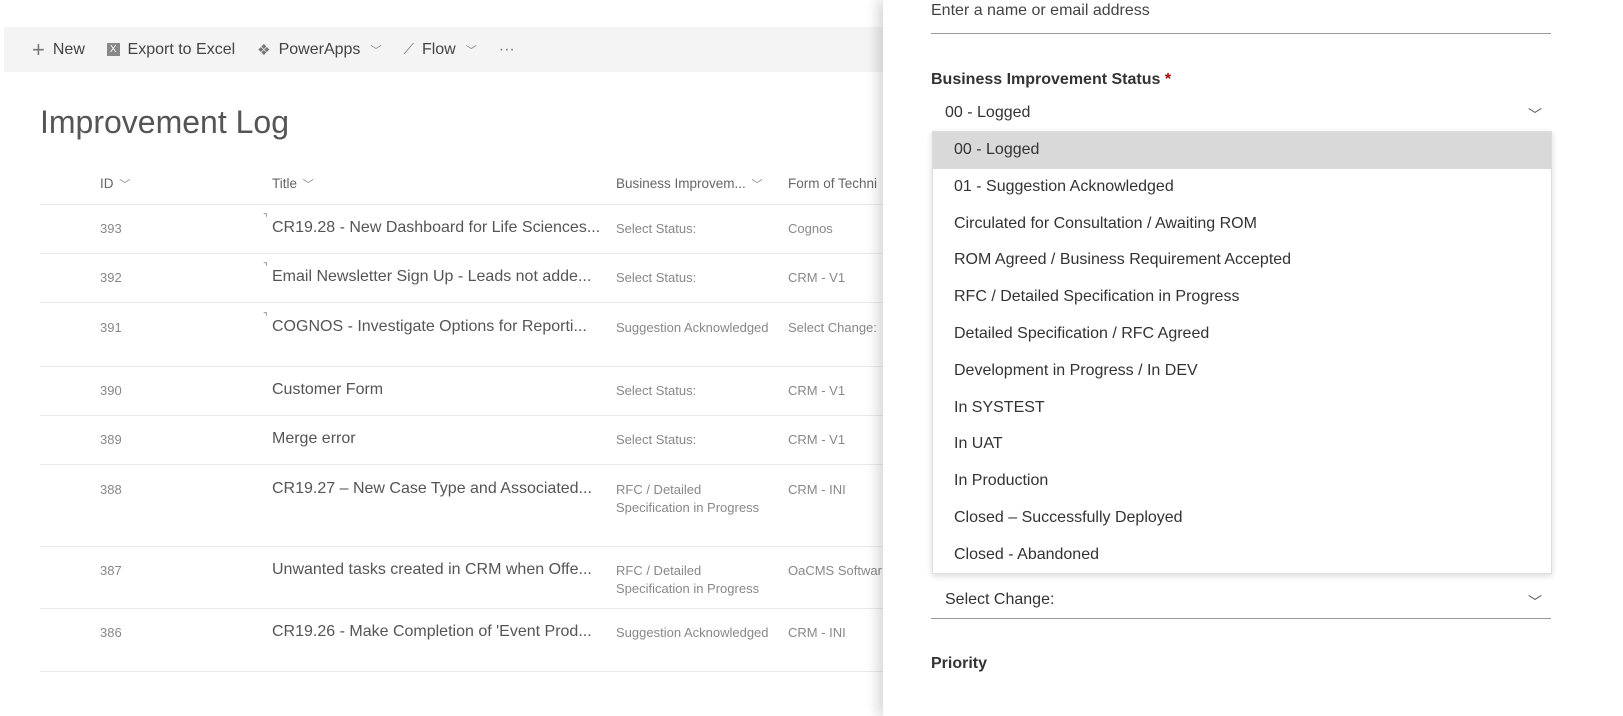  What do you see at coordinates (327, 390) in the screenshot?
I see `row-title: Customer Form` at bounding box center [327, 390].